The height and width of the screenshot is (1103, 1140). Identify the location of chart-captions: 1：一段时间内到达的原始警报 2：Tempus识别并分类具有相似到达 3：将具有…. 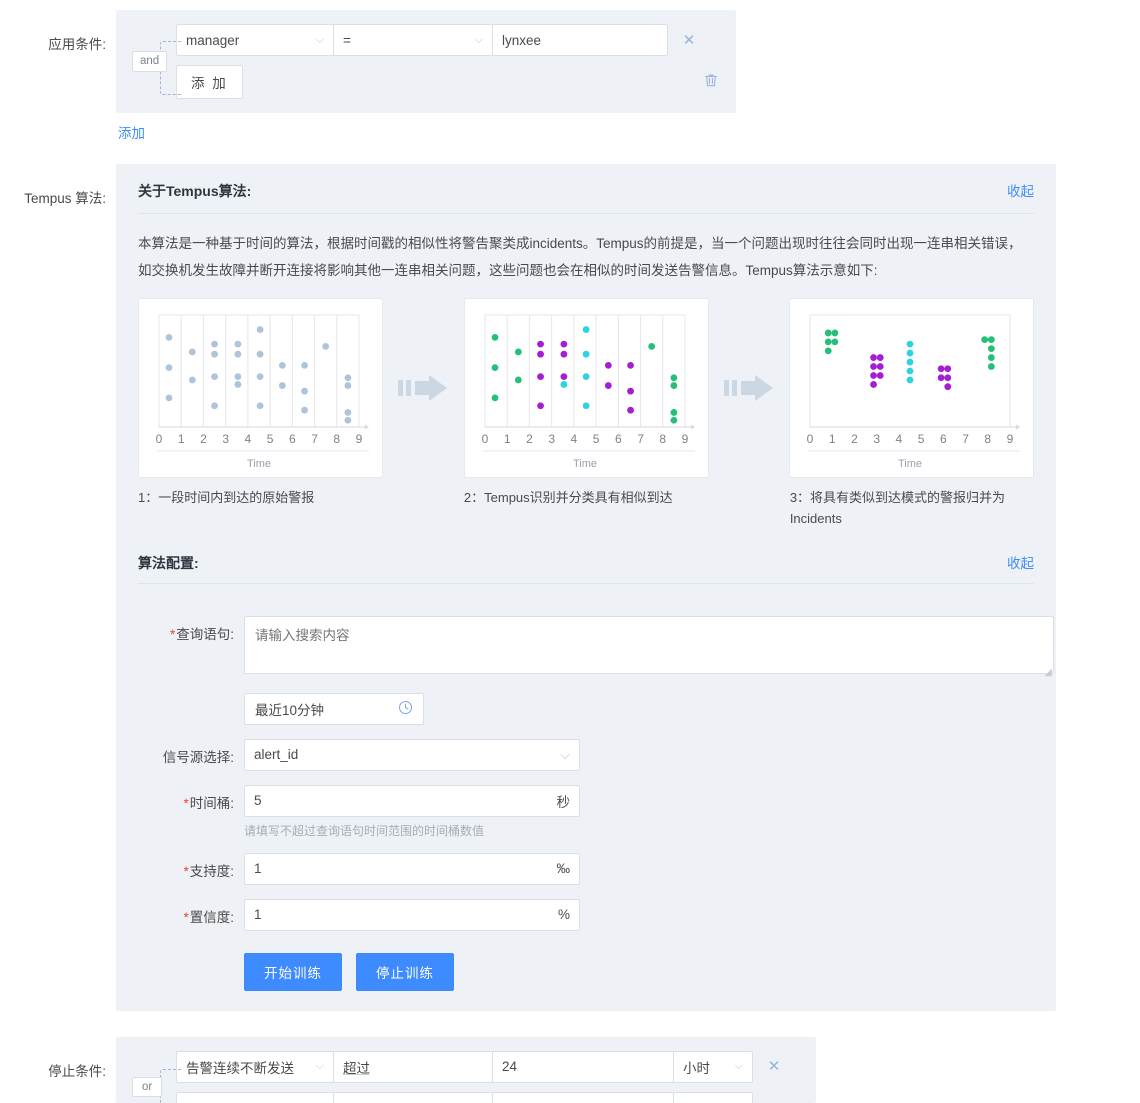
(586, 509).